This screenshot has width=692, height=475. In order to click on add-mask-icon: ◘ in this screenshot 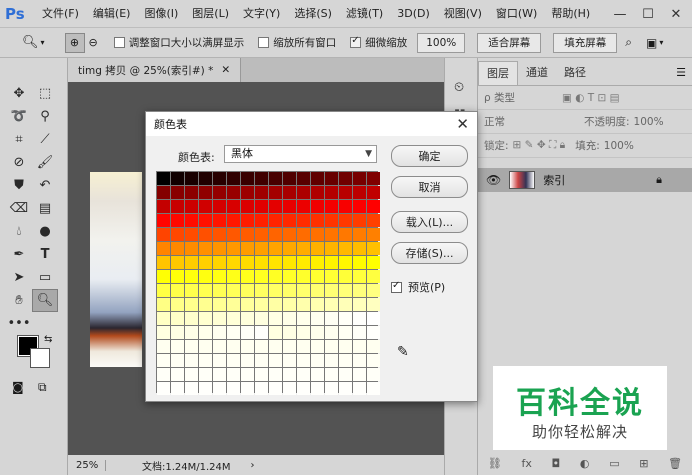, I will do `click(556, 463)`.